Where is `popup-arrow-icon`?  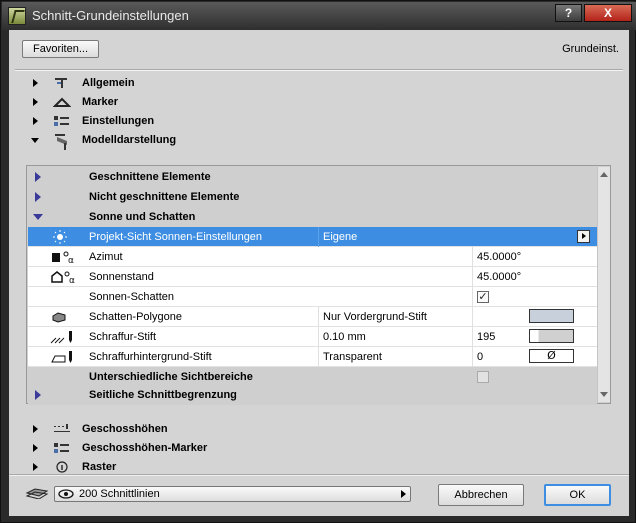
popup-arrow-icon is located at coordinates (583, 236).